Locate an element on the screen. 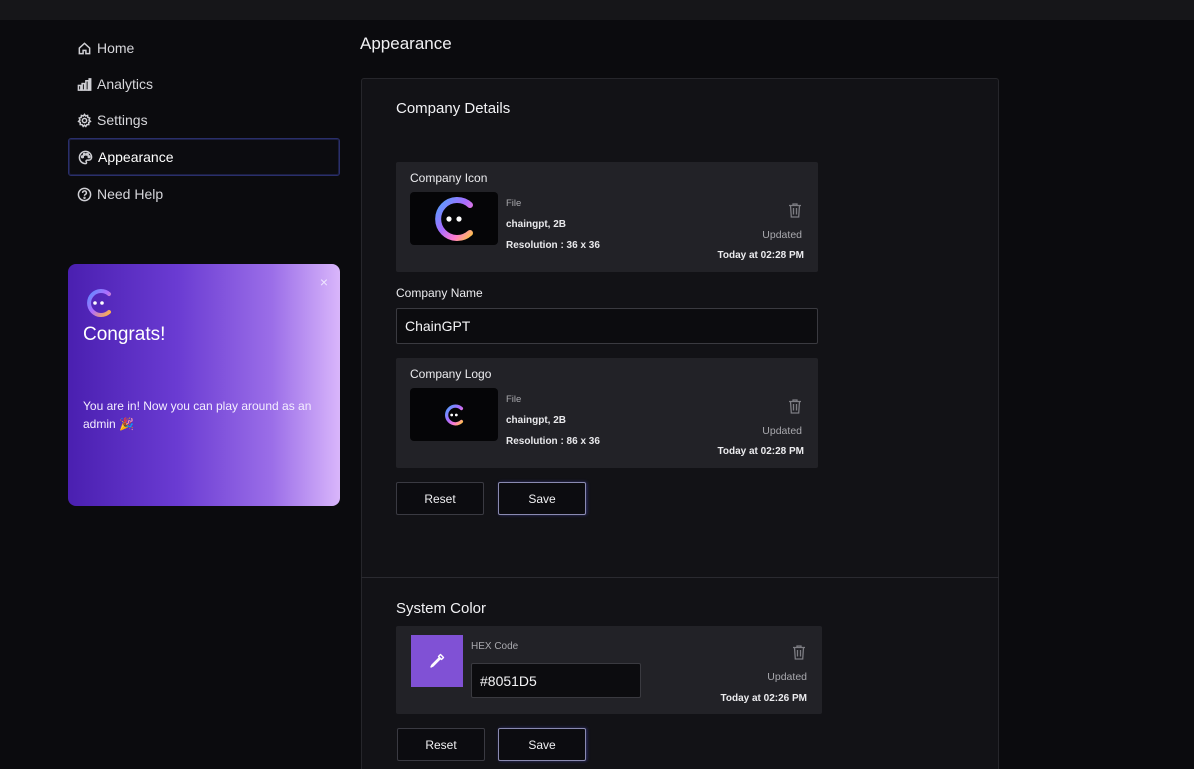 This screenshot has height=769, width=1194. analytics-icon is located at coordinates (84, 84).